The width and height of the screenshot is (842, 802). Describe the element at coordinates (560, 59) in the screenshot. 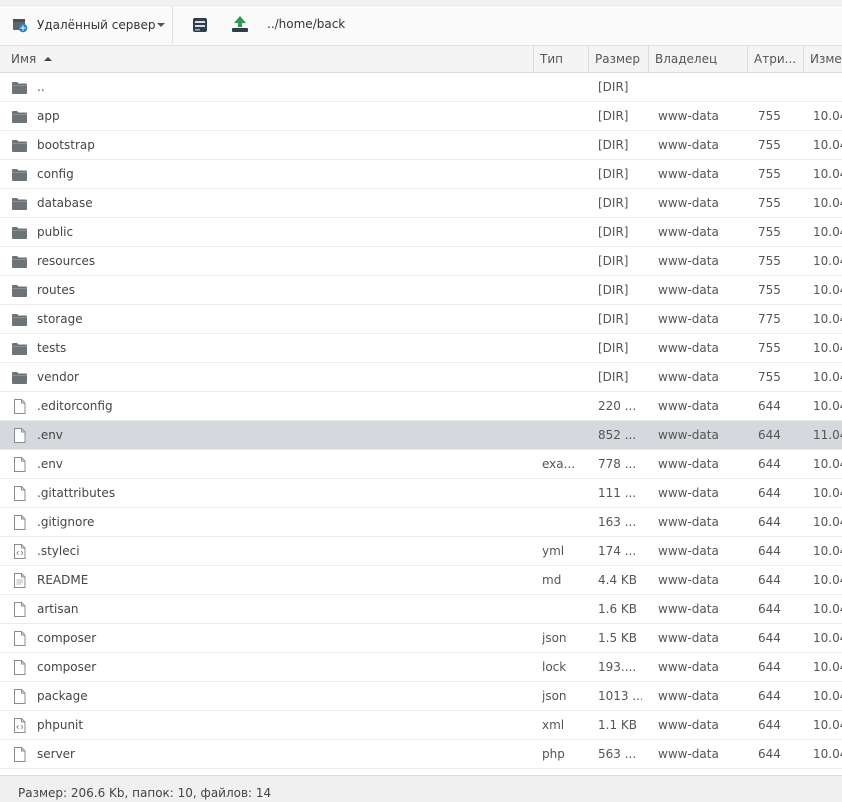

I see `column-header-type: Тип` at that location.